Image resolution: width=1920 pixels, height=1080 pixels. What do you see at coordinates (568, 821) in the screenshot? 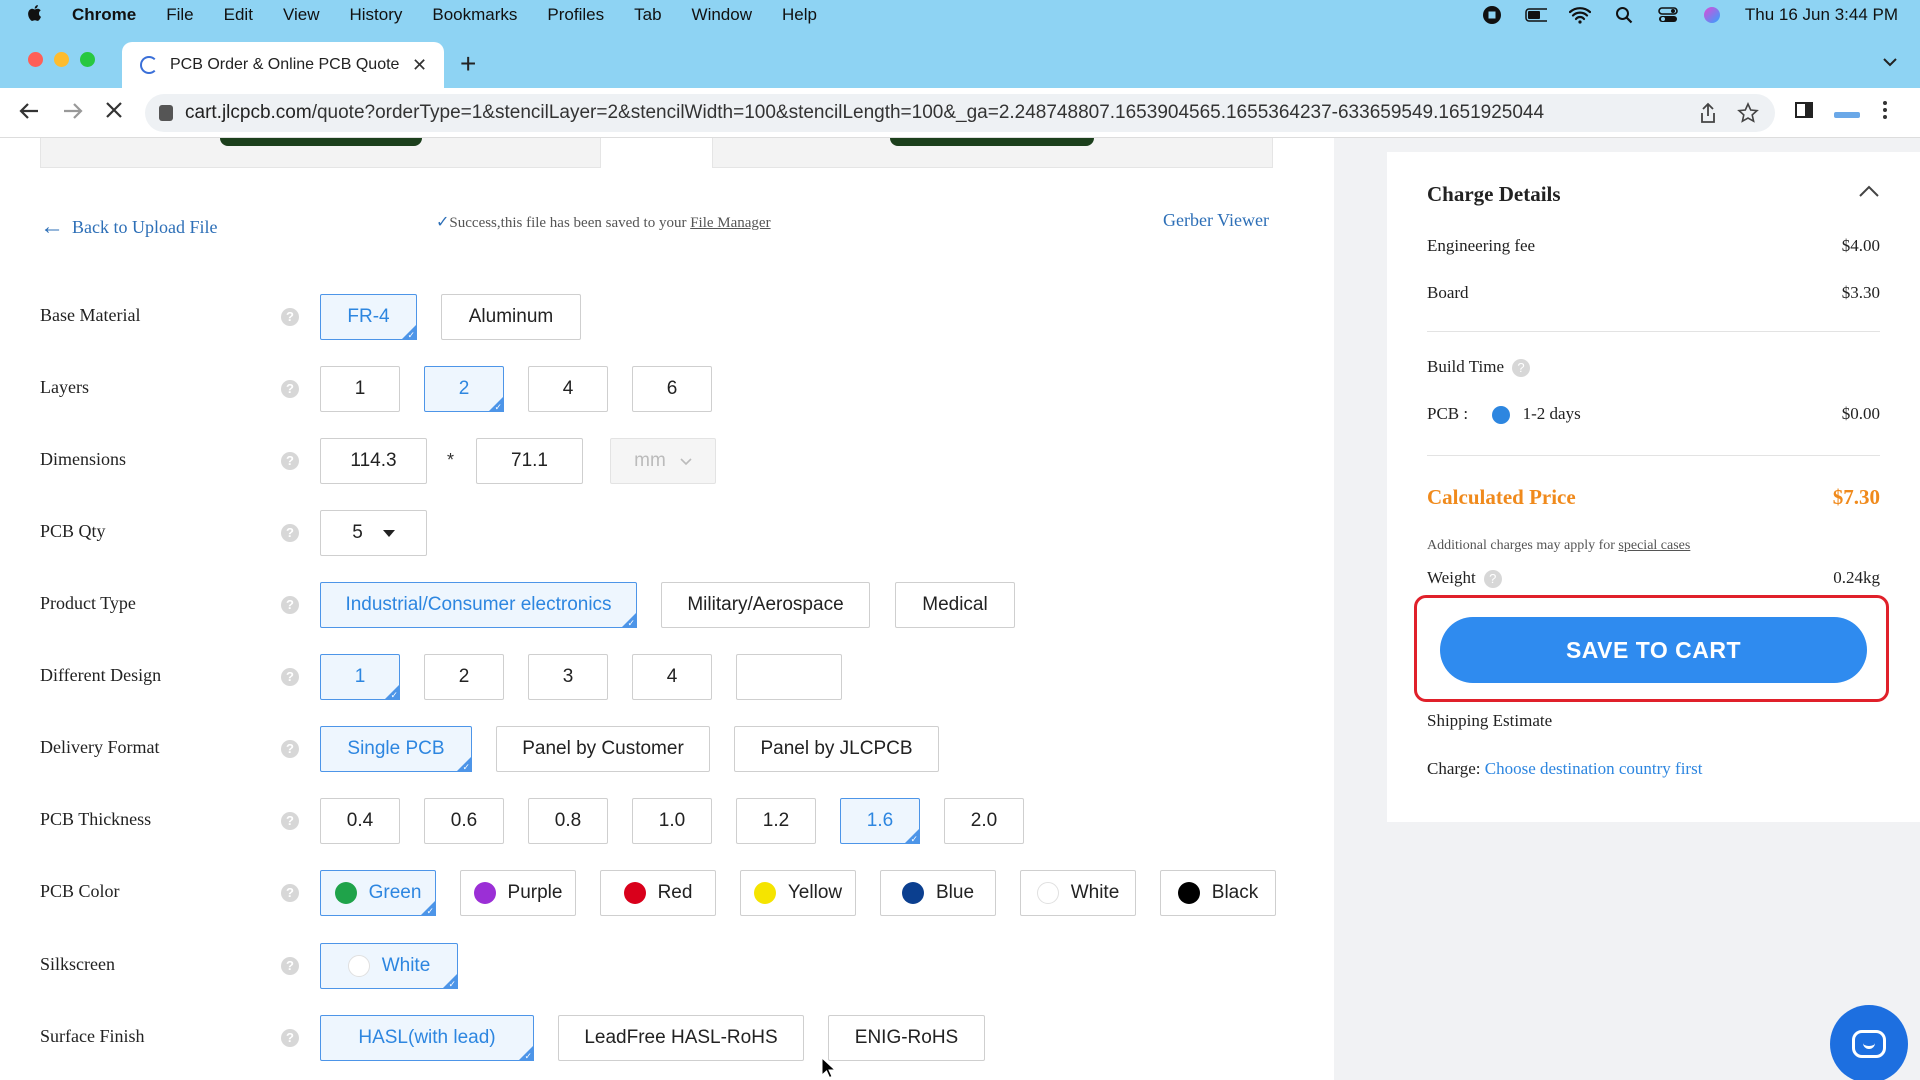
I see `thickness-0-8: 0.8` at bounding box center [568, 821].